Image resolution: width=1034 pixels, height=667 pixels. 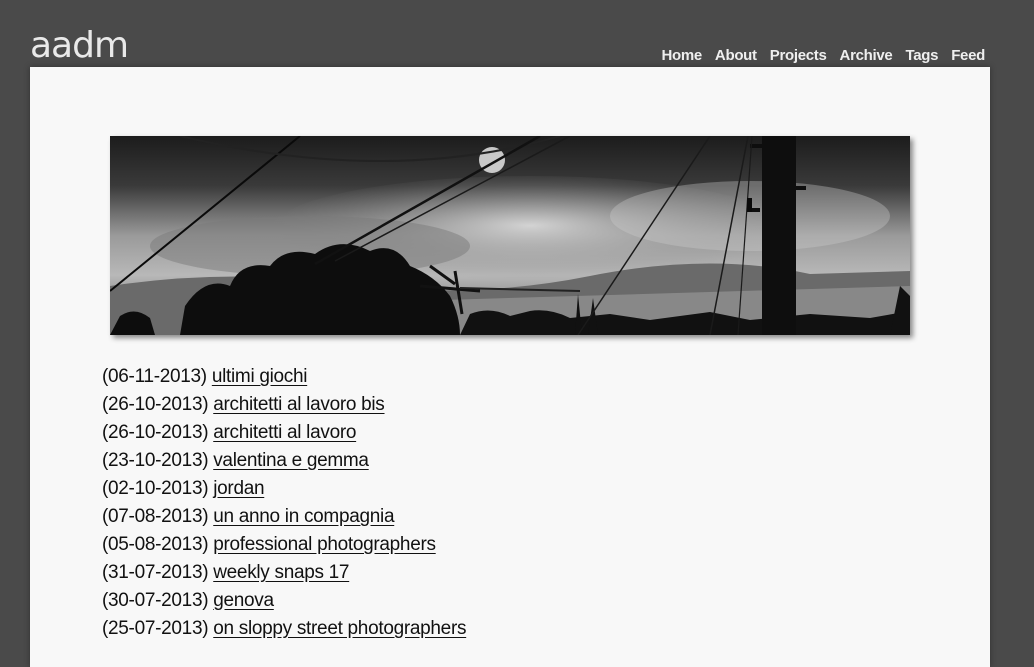 I want to click on post-date: (25-07-2013), so click(x=155, y=628).